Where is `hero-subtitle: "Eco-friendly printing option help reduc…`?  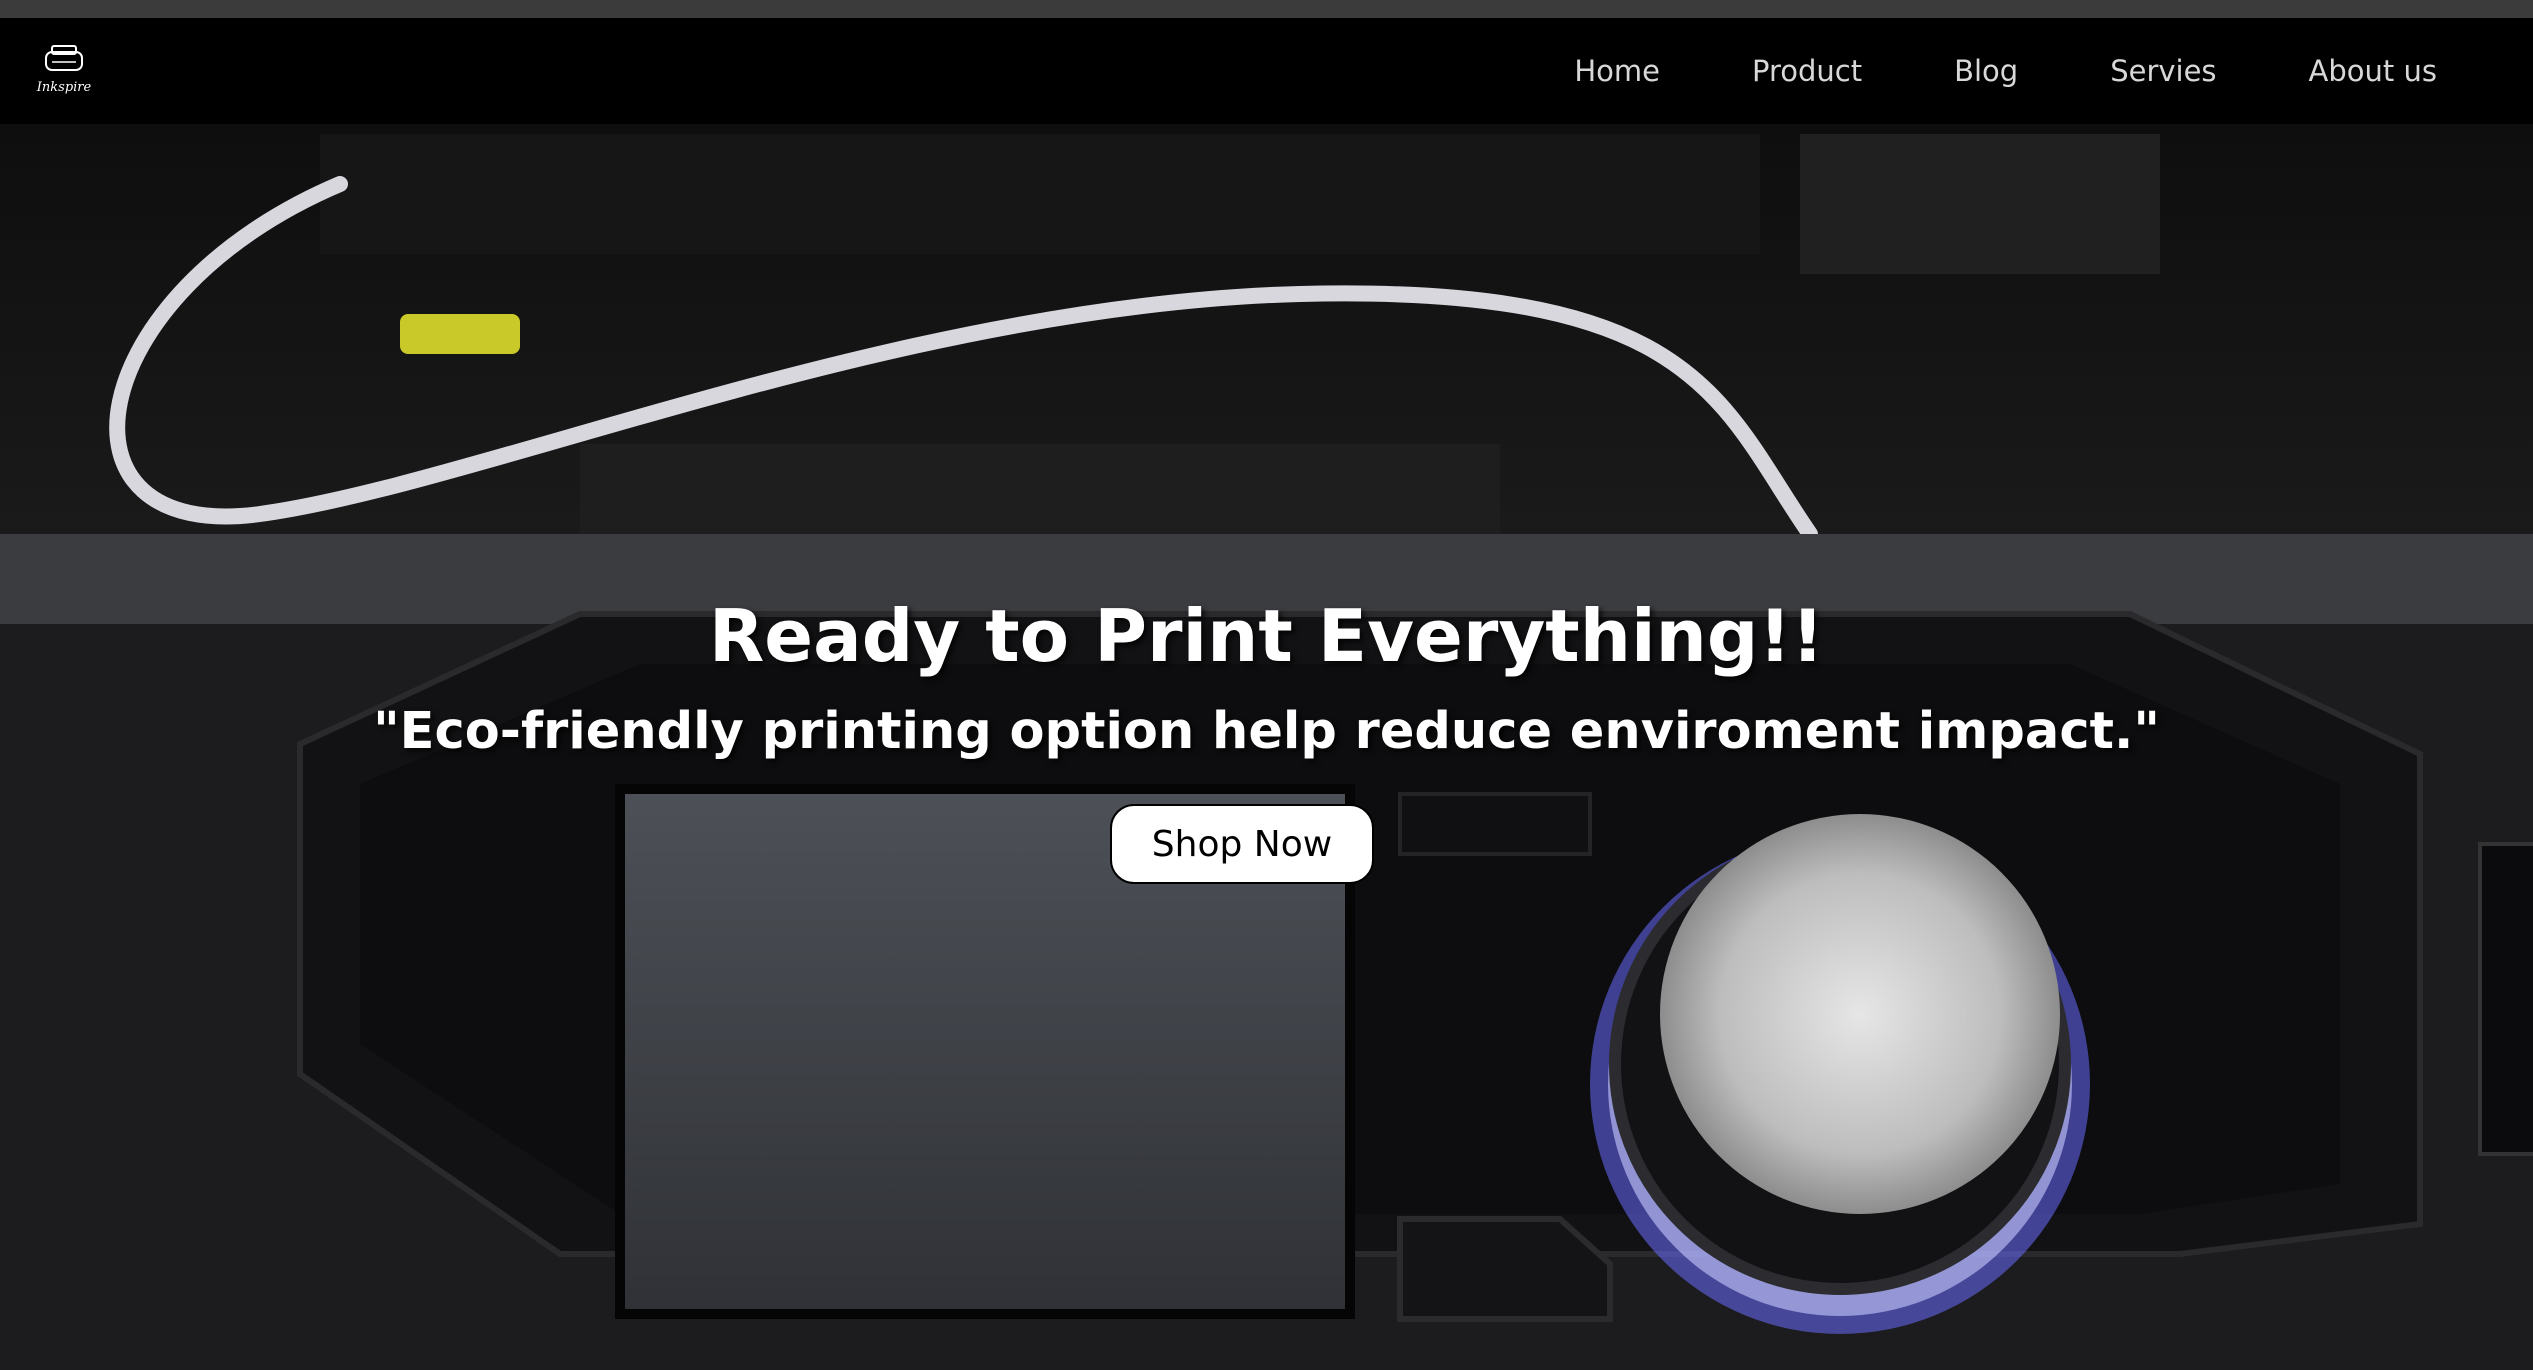
hero-subtitle: "Eco-friendly printing option help reduc… is located at coordinates (1266, 731).